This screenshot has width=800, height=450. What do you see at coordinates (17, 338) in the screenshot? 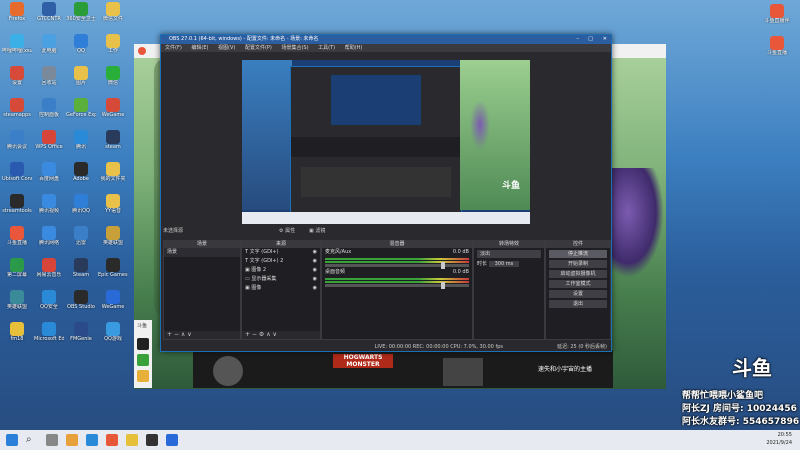
I see `desktop-icon: fm18` at bounding box center [17, 338].